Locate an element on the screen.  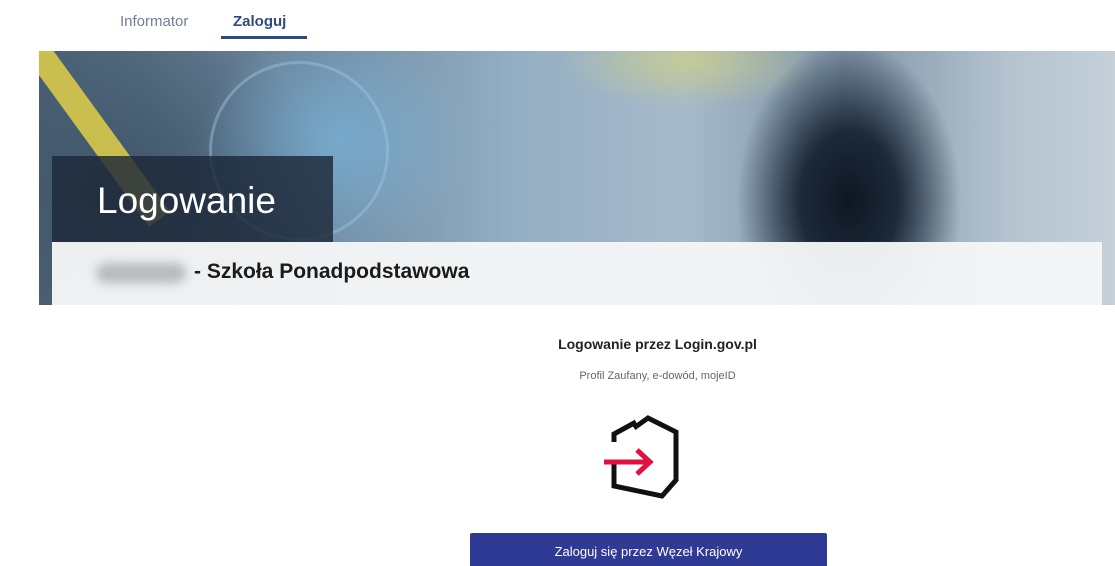
school-name-band: - Szkoła Ponadpodstawowa is located at coordinates (577, 273).